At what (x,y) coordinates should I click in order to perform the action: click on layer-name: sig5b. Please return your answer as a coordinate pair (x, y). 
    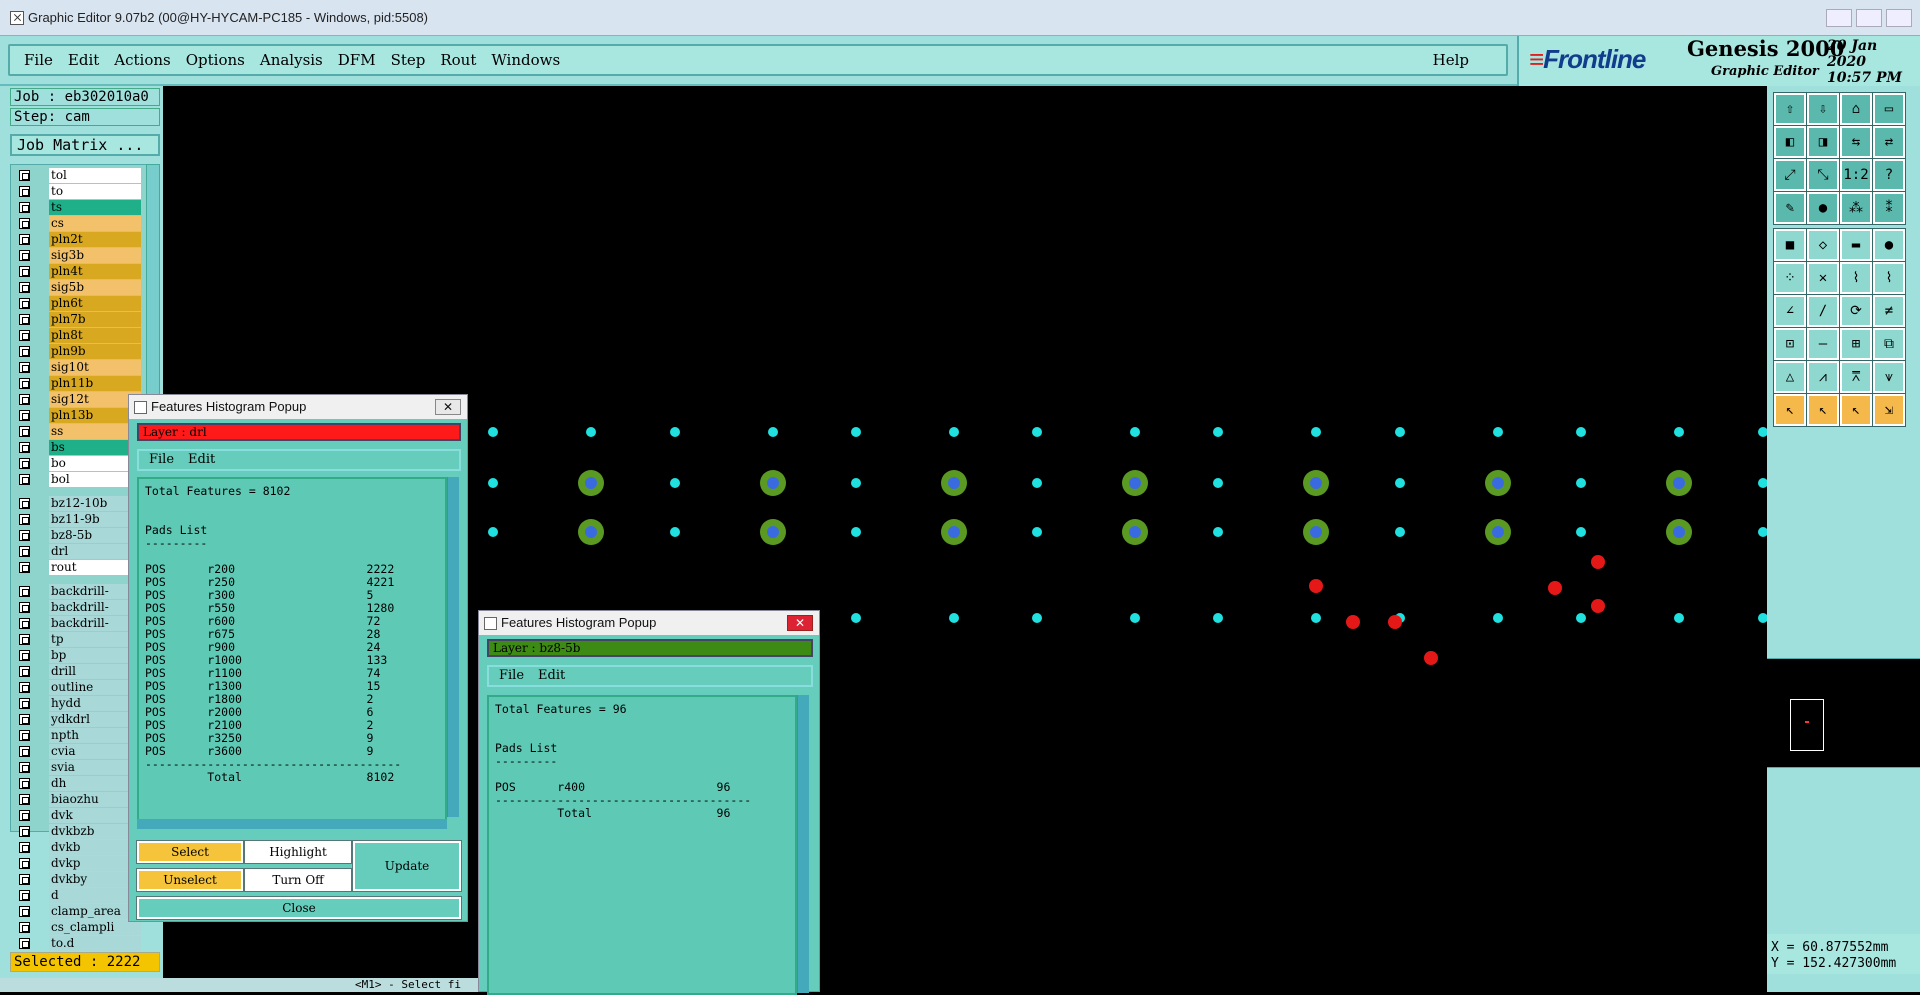
    Looking at the image, I should click on (95, 287).